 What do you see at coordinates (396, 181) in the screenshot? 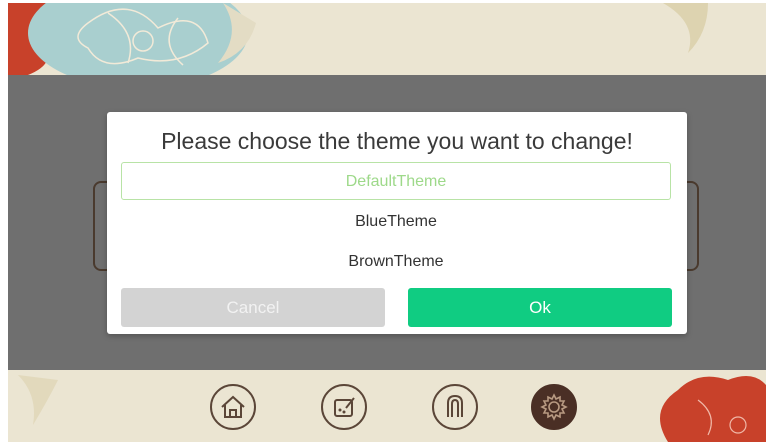
I see `theme-option-default: DefaultTheme` at bounding box center [396, 181].